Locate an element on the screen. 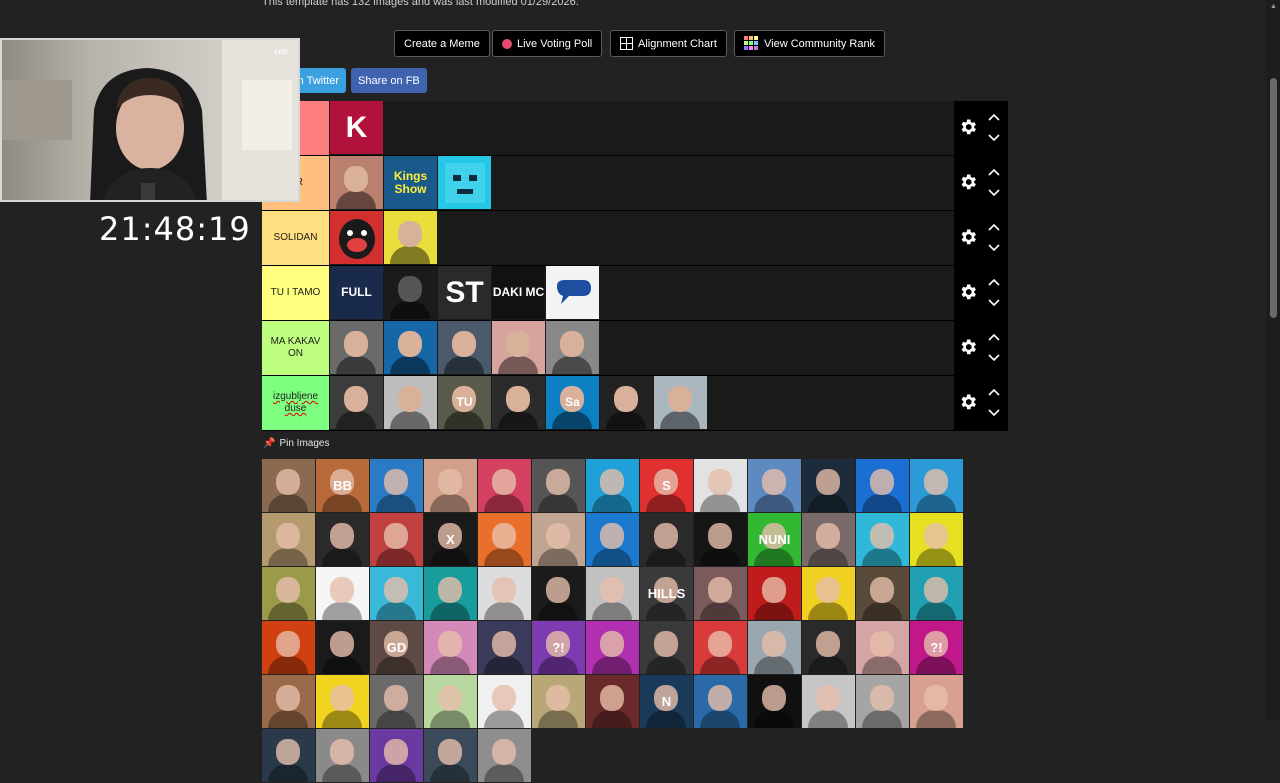  tier-image: FULL is located at coordinates (356, 292).